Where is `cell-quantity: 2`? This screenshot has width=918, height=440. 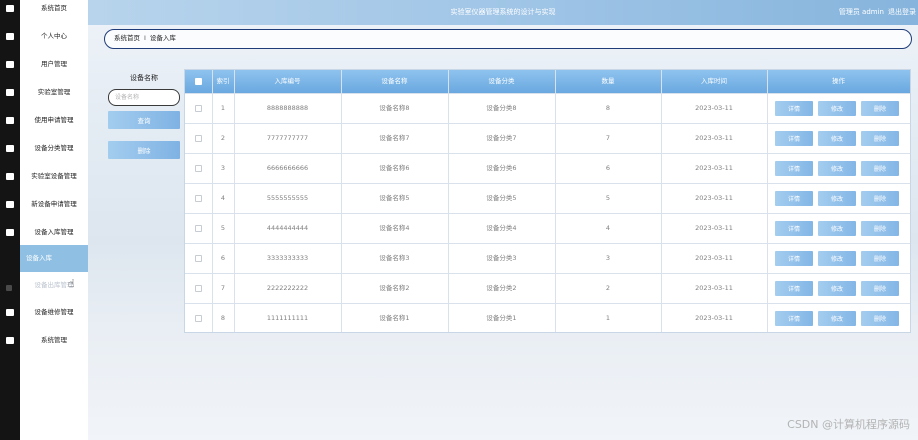 cell-quantity: 2 is located at coordinates (608, 288).